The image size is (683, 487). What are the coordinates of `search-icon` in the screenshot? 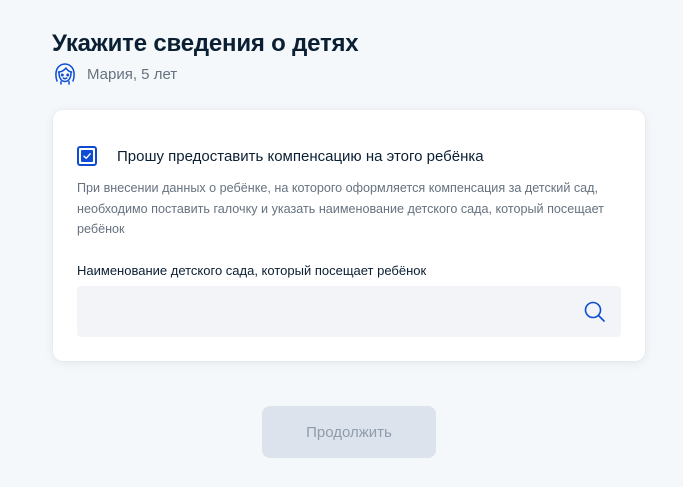 It's located at (595, 312).